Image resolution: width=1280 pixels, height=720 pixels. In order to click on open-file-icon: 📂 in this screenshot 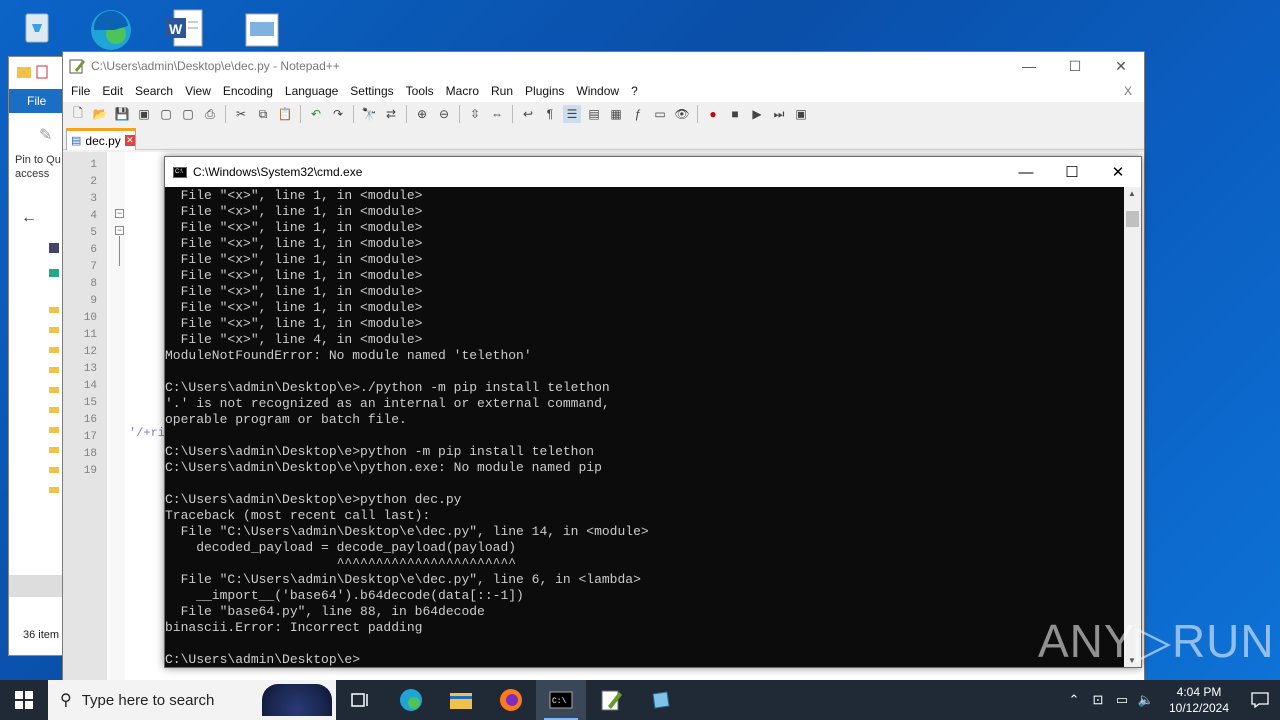, I will do `click(100, 114)`.